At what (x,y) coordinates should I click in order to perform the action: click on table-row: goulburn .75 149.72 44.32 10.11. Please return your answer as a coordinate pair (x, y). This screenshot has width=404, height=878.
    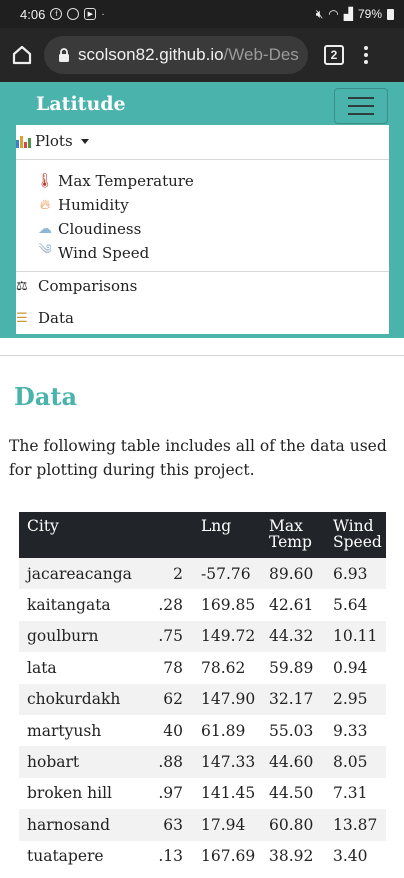
    Looking at the image, I should click on (202, 636).